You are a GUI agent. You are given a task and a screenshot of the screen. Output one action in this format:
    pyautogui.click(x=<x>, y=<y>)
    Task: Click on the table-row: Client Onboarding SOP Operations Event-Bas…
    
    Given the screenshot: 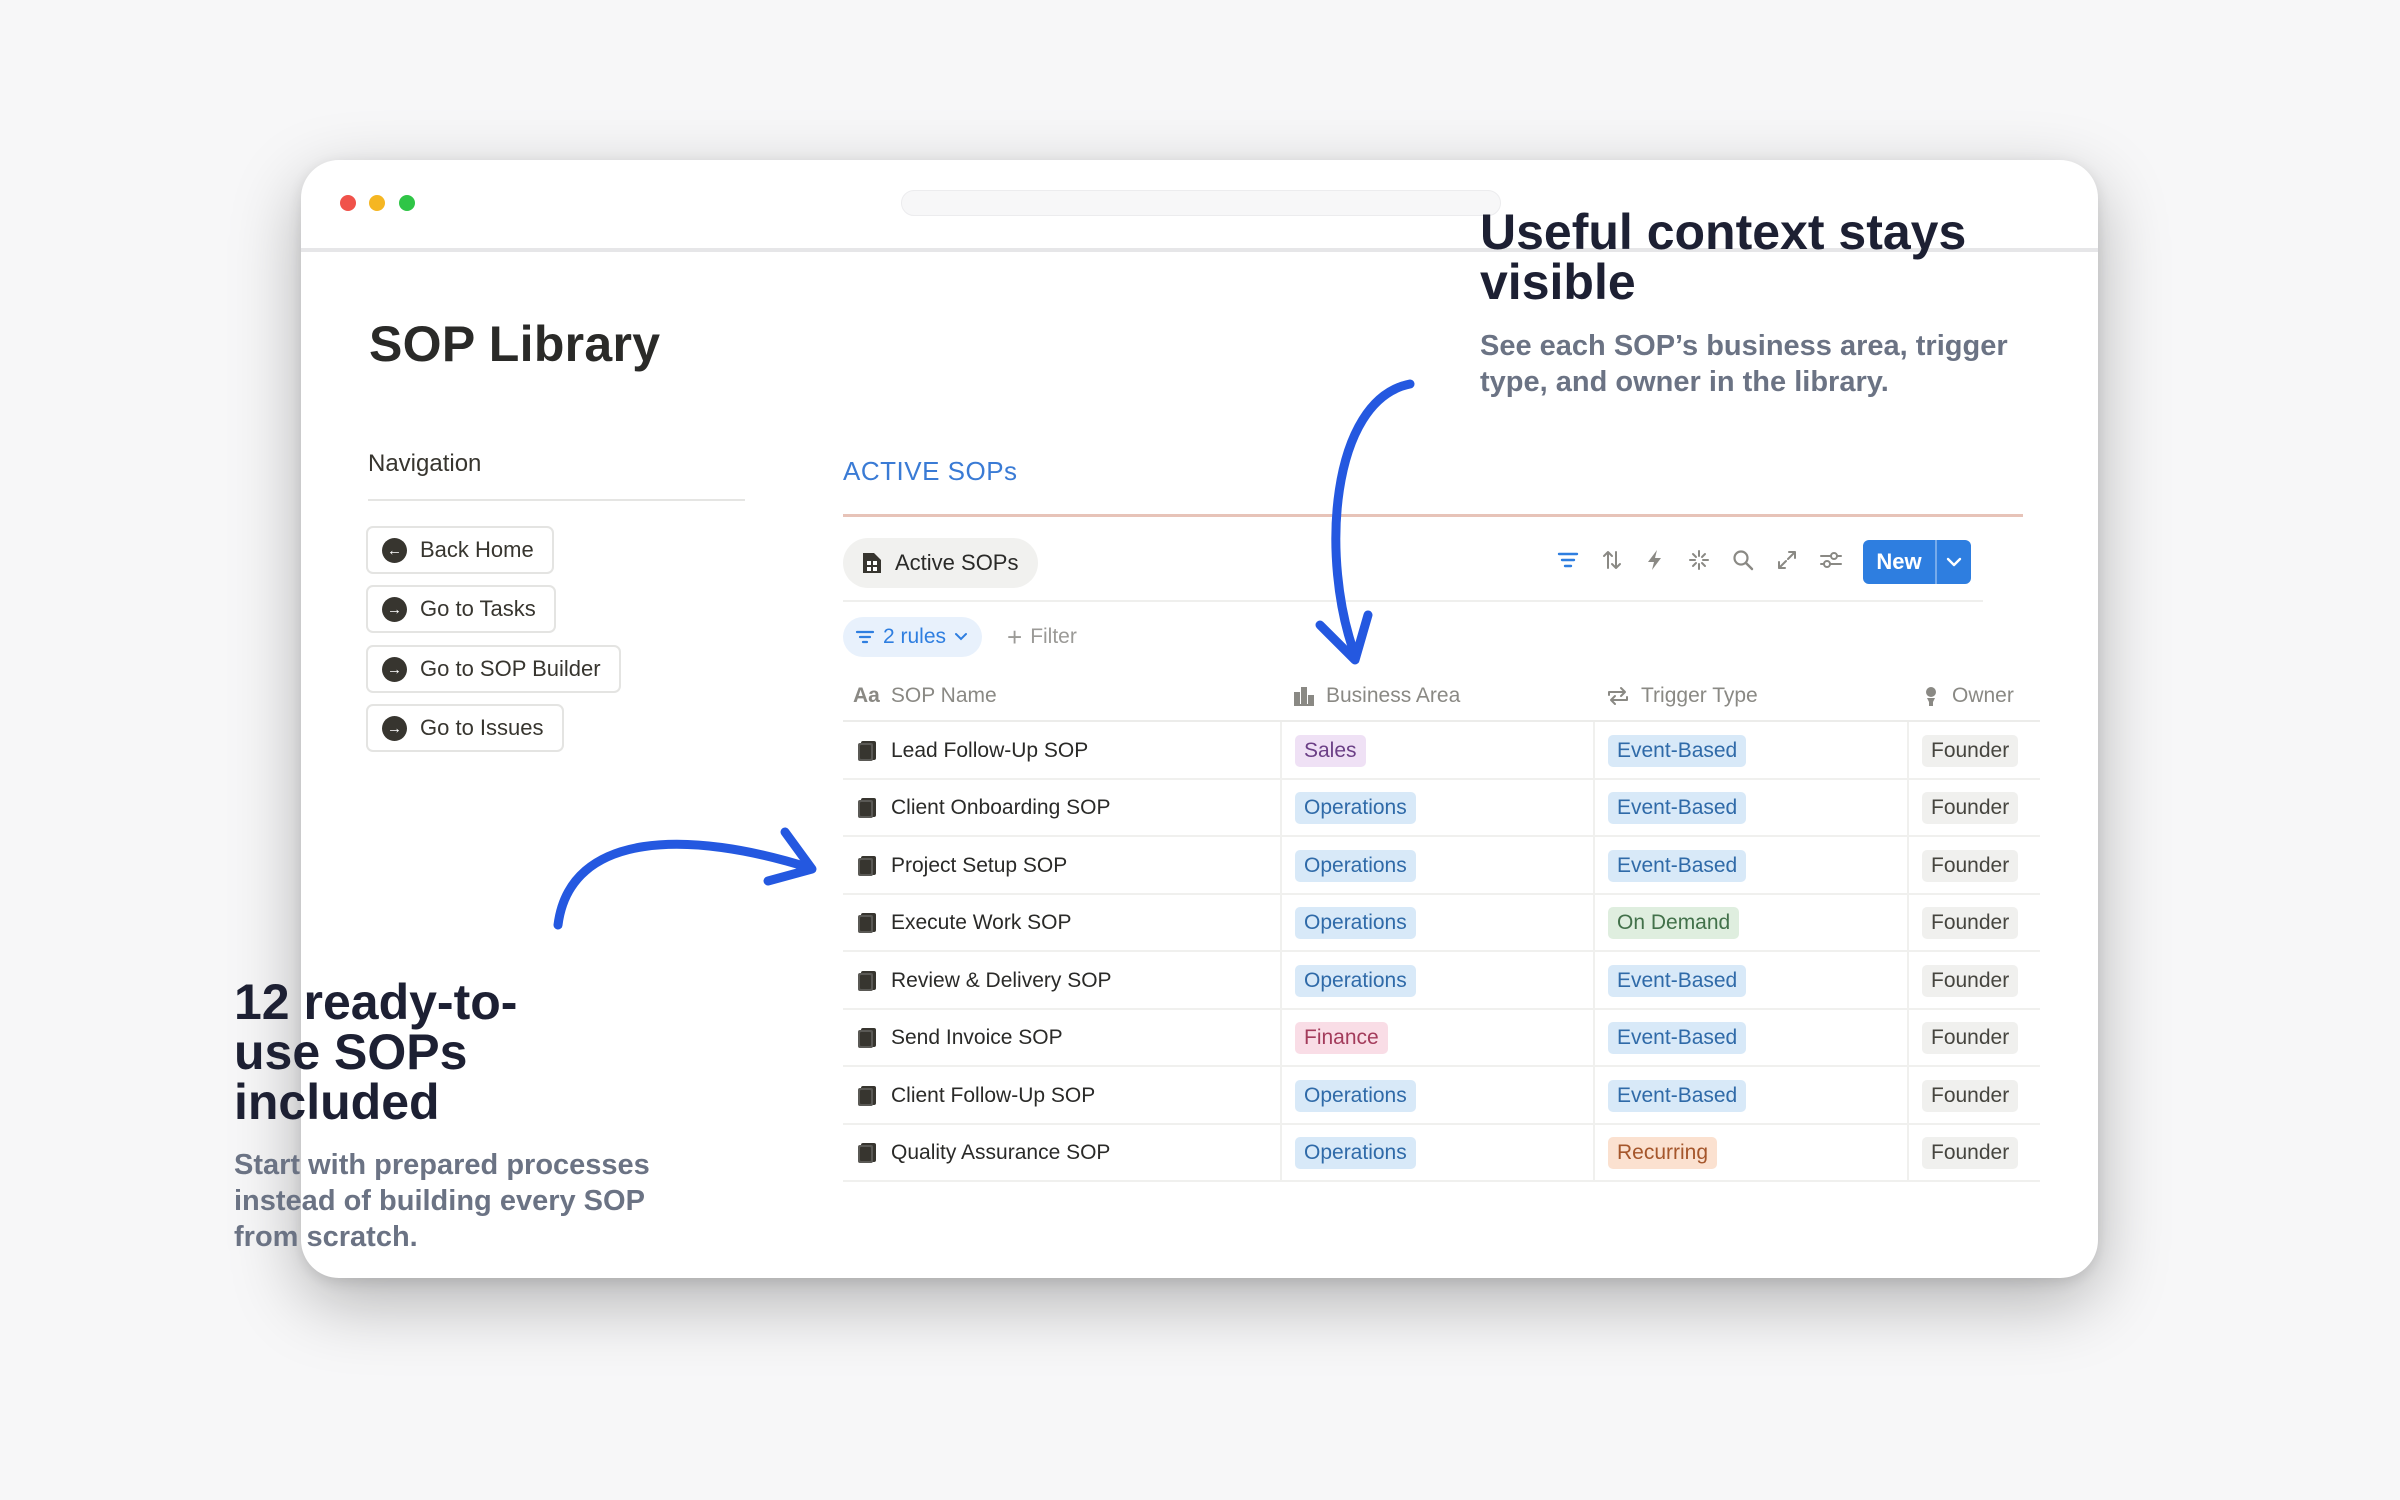 What is the action you would take?
    pyautogui.click(x=1441, y=808)
    